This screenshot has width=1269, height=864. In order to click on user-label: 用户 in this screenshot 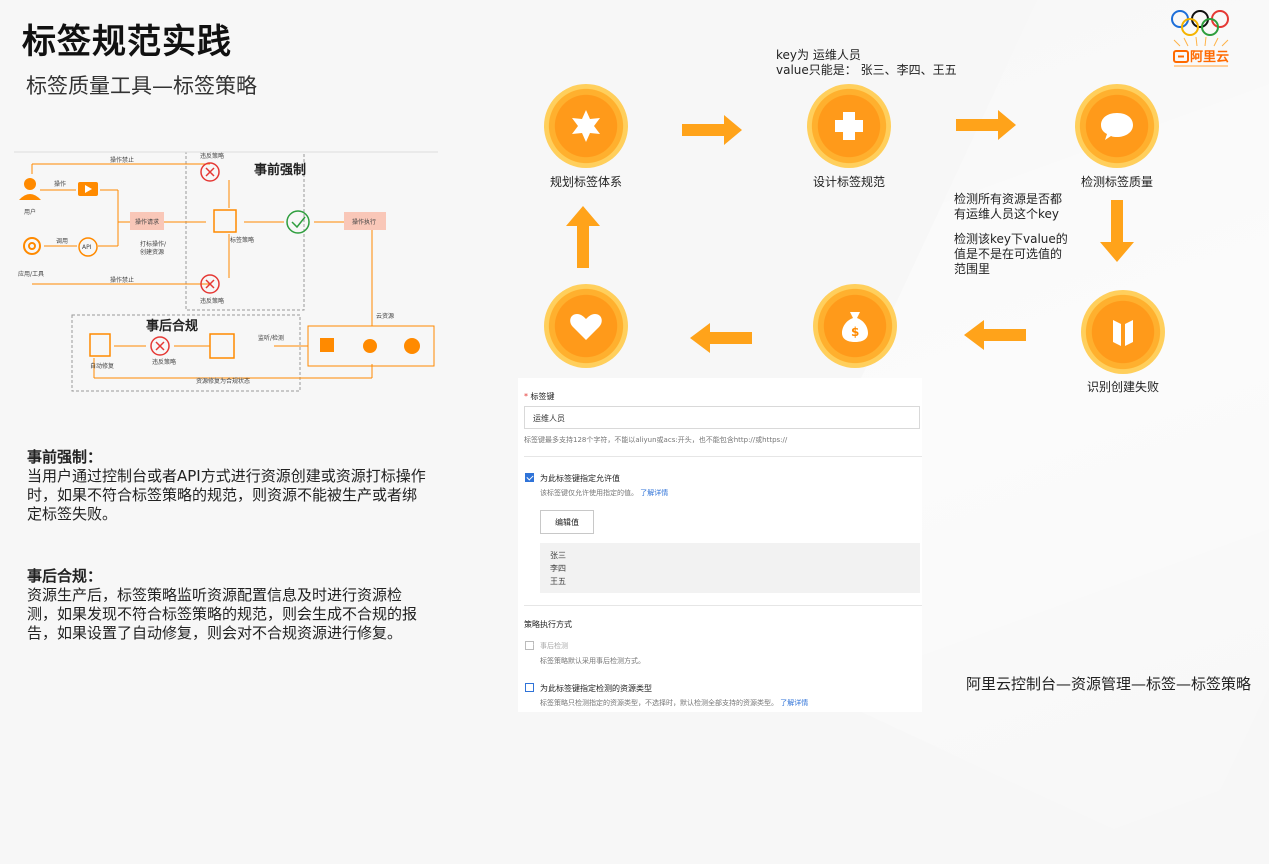, I will do `click(30, 212)`.